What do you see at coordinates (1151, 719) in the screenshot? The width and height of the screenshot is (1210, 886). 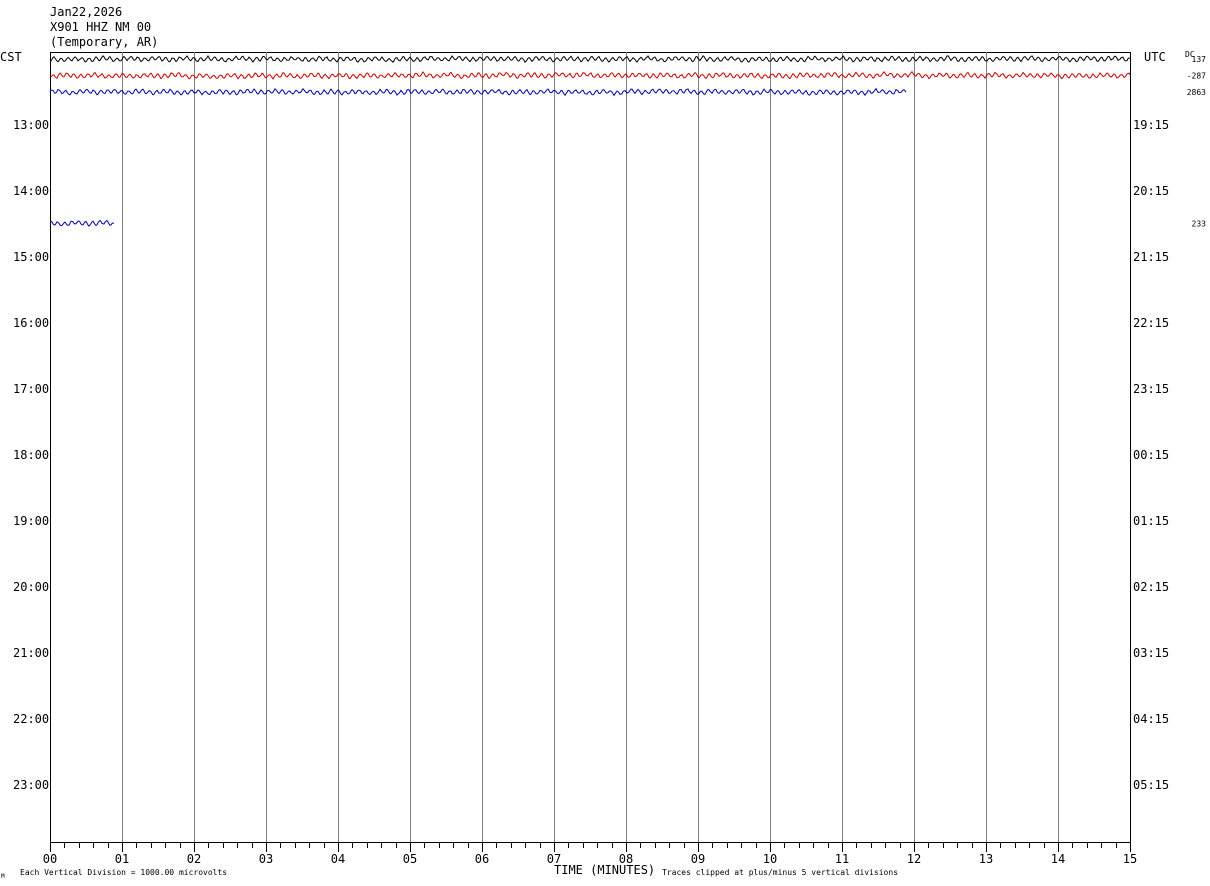 I see `right-hour-label: 04:15` at bounding box center [1151, 719].